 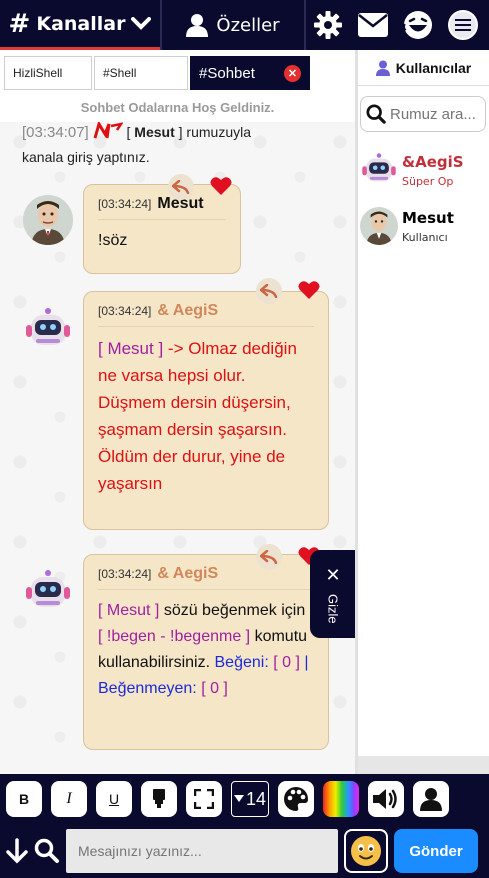 I want to click on messages-button, so click(x=373, y=25).